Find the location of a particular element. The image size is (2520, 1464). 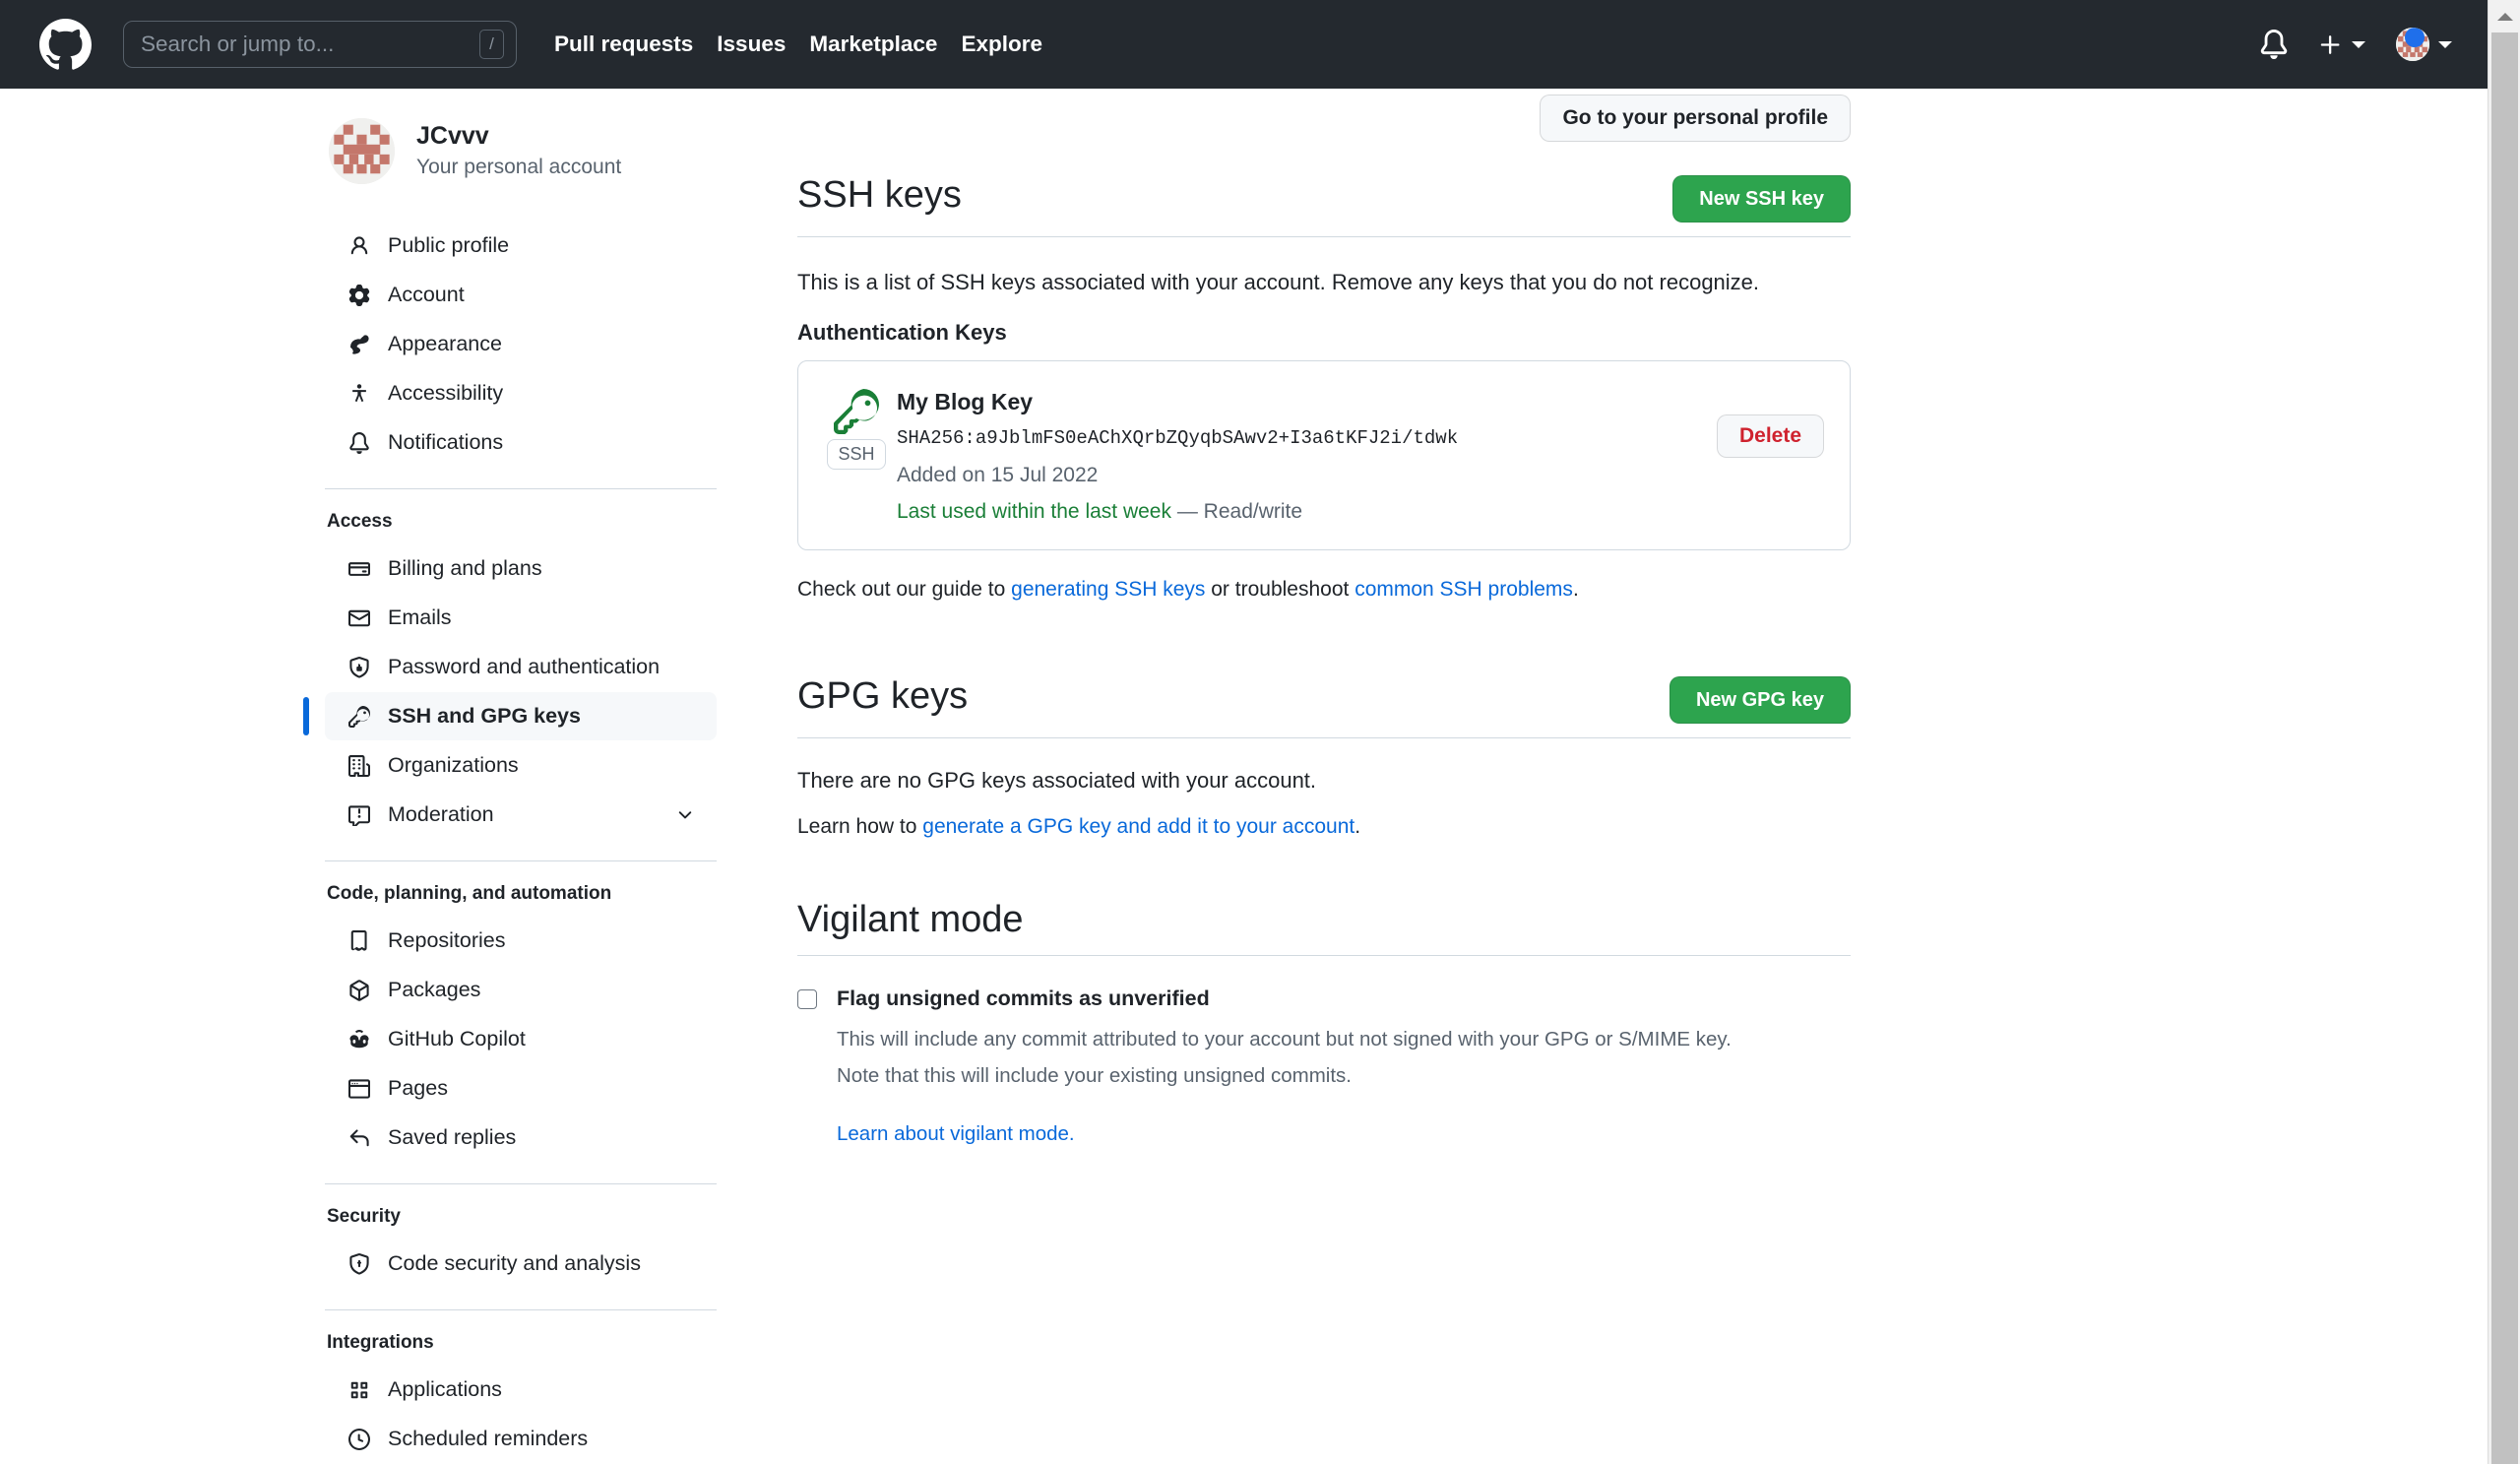

triangle-up-icon is located at coordinates (2504, 17).